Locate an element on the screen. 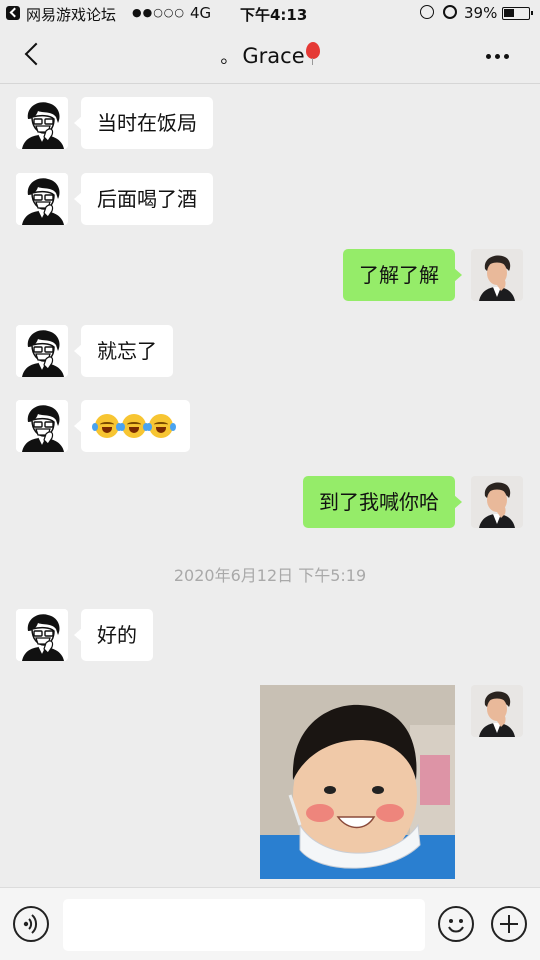 The width and height of the screenshot is (540, 960). message-bubble: 了解了解 is located at coordinates (402, 275).